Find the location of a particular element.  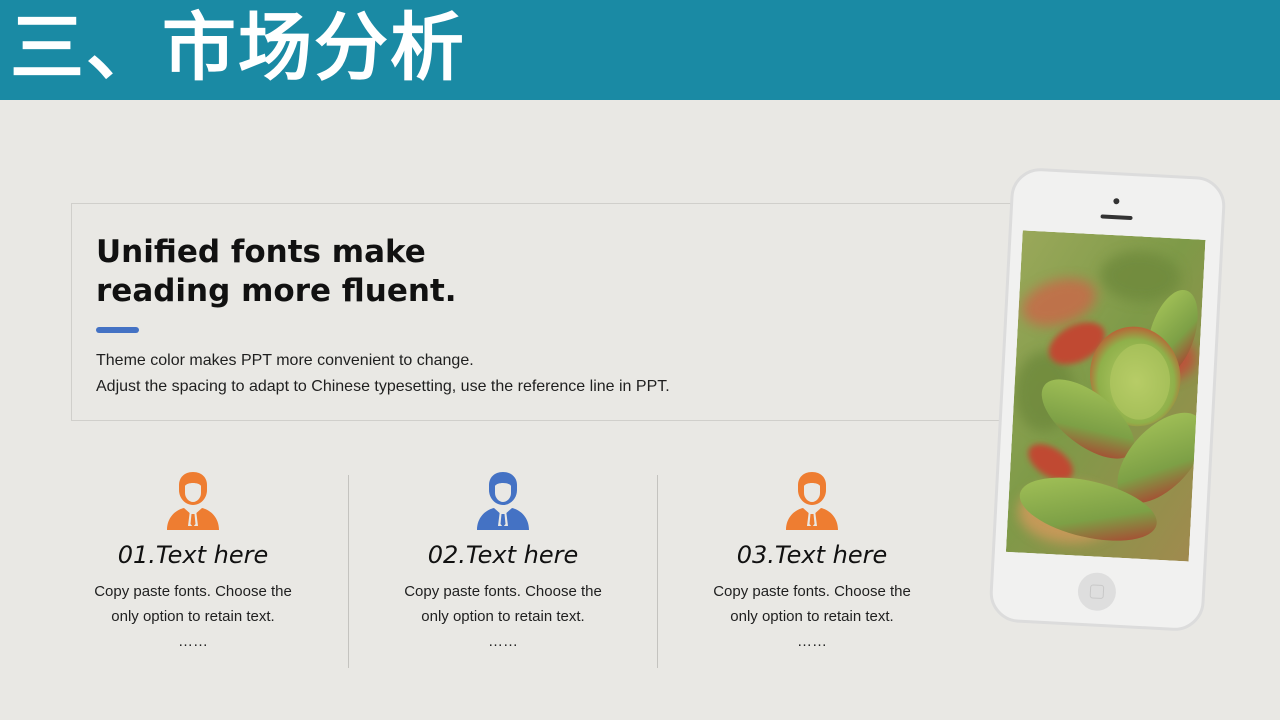

header-bar: 三、市场分析 is located at coordinates (640, 50).